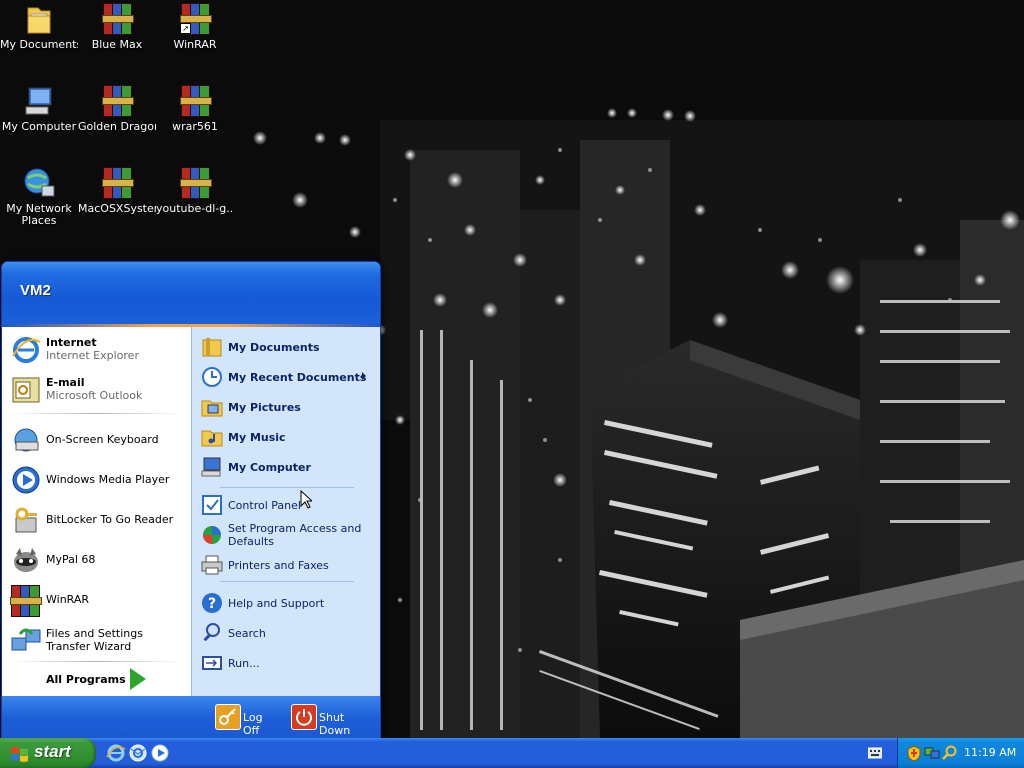 Image resolution: width=1024 pixels, height=768 pixels. I want to click on taskbar: start 11:19 AM, so click(512, 753).